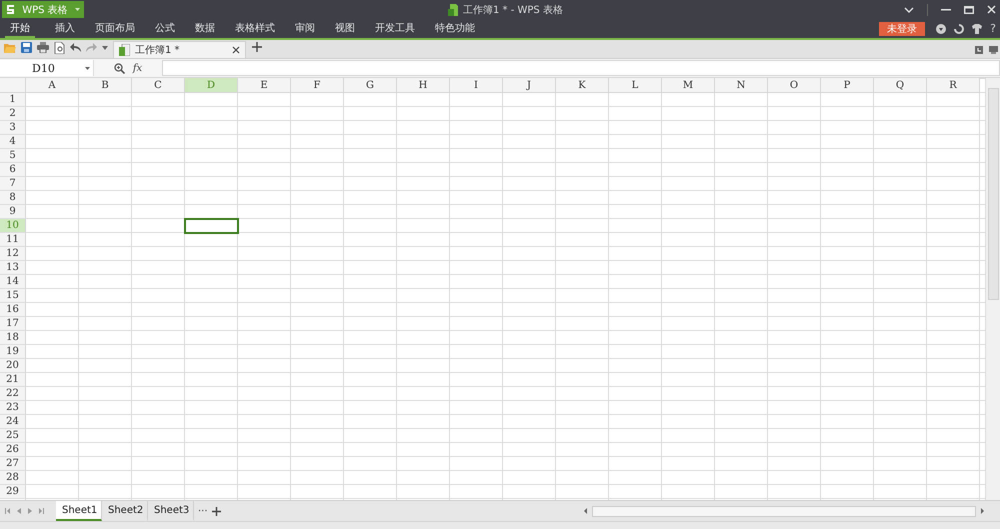 The height and width of the screenshot is (529, 1000). Describe the element at coordinates (105, 85) in the screenshot. I see `column-header: B` at that location.